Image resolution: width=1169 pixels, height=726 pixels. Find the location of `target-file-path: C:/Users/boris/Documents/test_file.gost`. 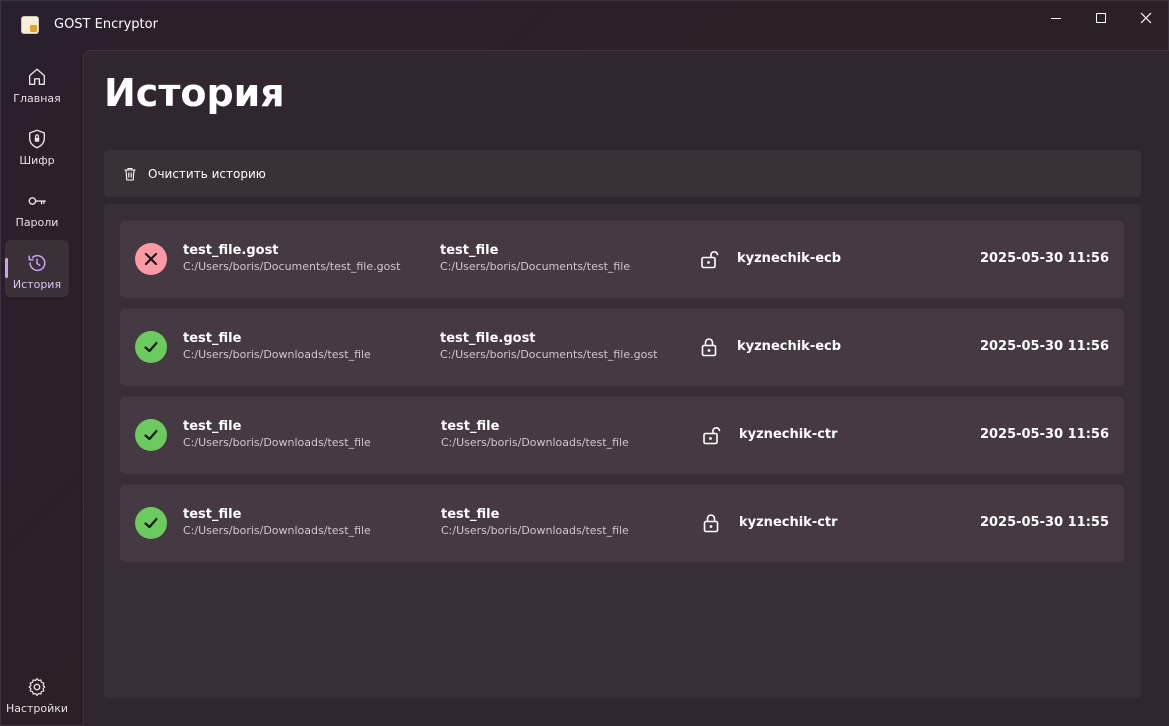

target-file-path: C:/Users/boris/Documents/test_file.gost is located at coordinates (549, 354).